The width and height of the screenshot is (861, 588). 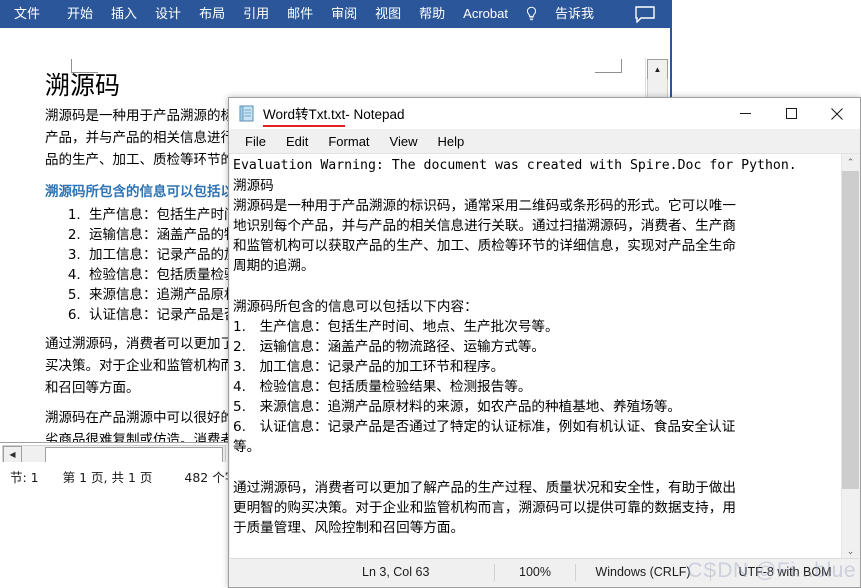 I want to click on notepad-line: 5. 来源信息：追溯产品原材料的来源，如农产品的种植基地、养殖场等。, so click(x=457, y=407).